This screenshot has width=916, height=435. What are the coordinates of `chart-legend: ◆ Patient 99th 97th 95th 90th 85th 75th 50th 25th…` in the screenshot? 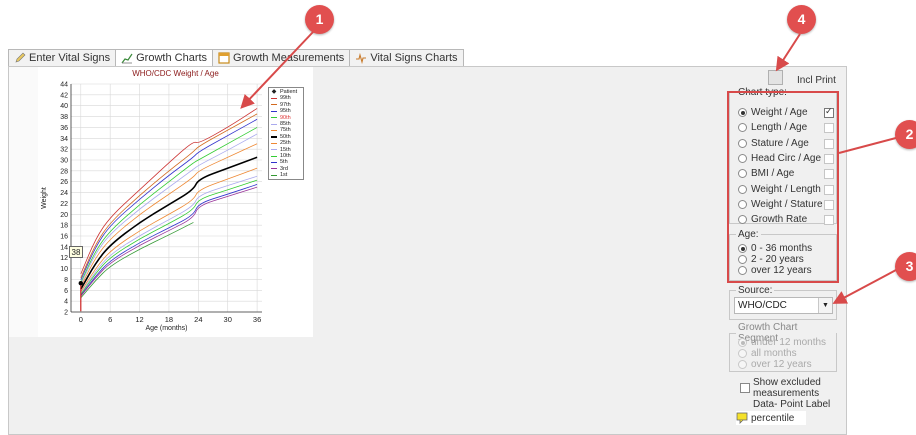 It's located at (286, 134).